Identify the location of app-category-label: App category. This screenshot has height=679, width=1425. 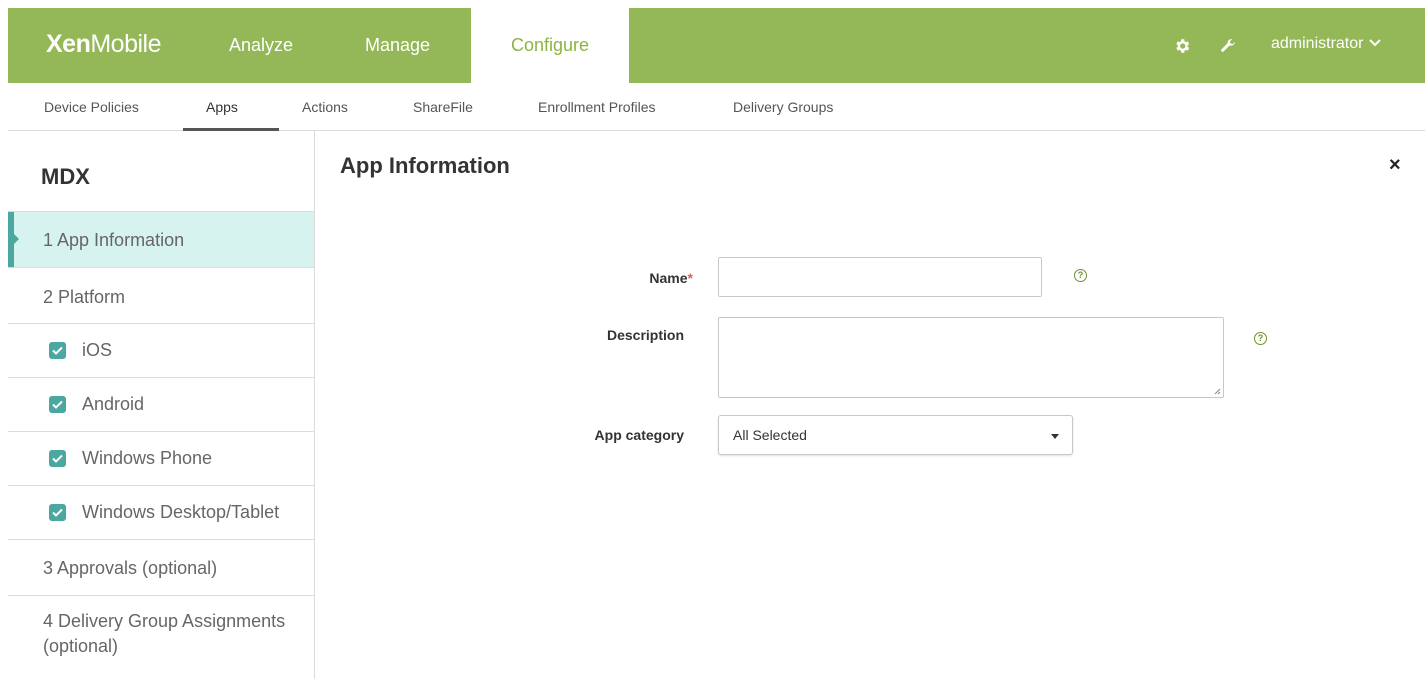
(639, 435).